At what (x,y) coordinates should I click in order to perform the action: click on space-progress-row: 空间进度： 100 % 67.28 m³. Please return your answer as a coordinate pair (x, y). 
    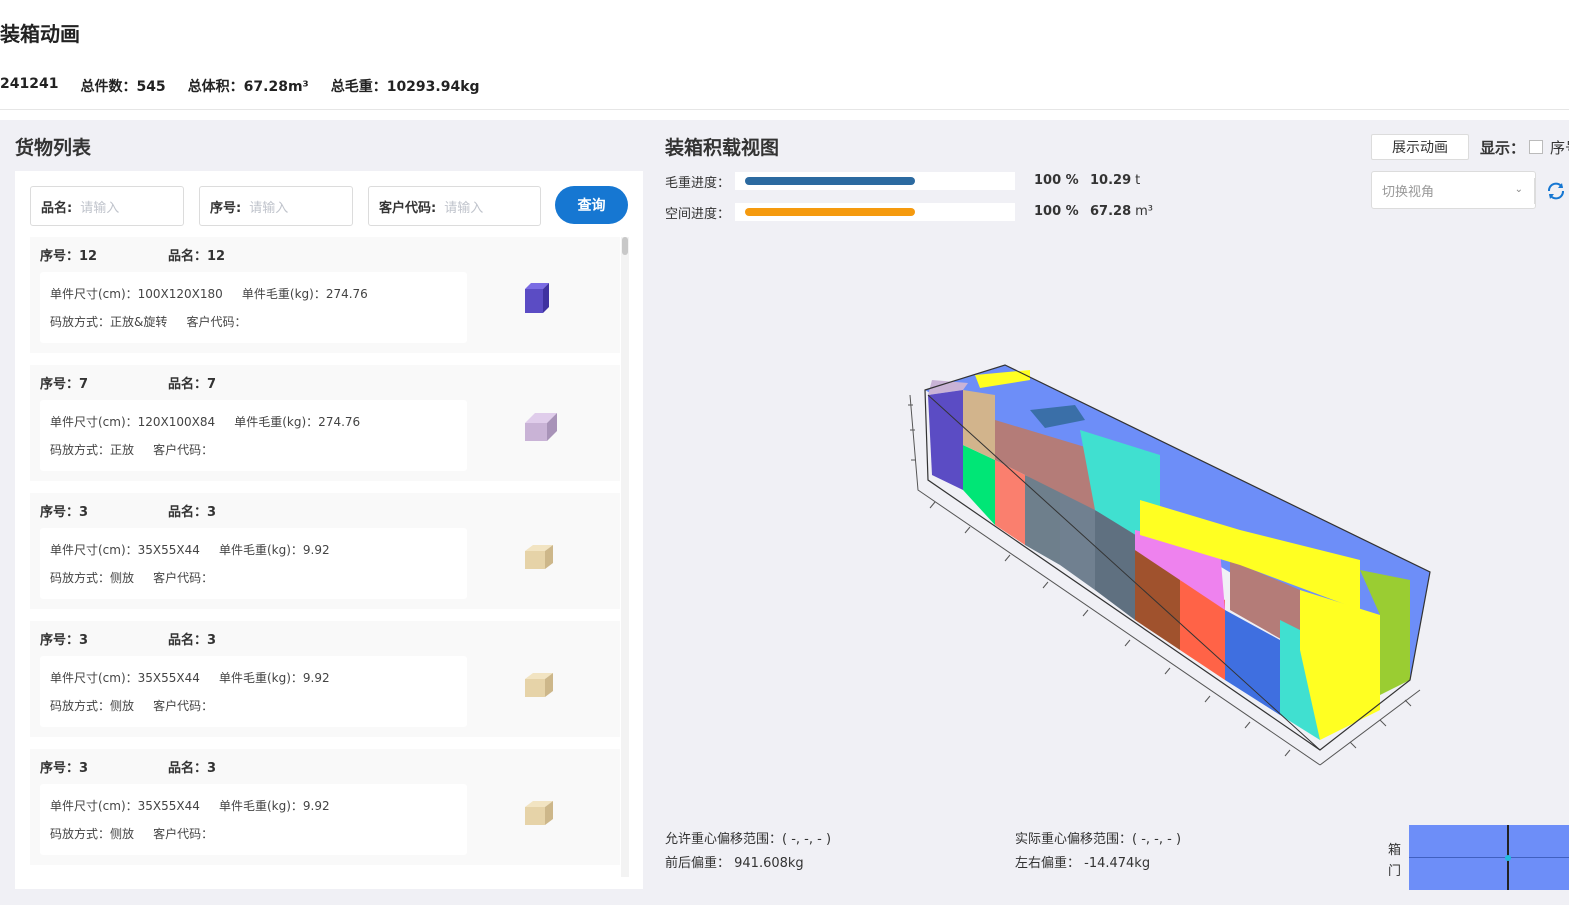
    Looking at the image, I should click on (909, 212).